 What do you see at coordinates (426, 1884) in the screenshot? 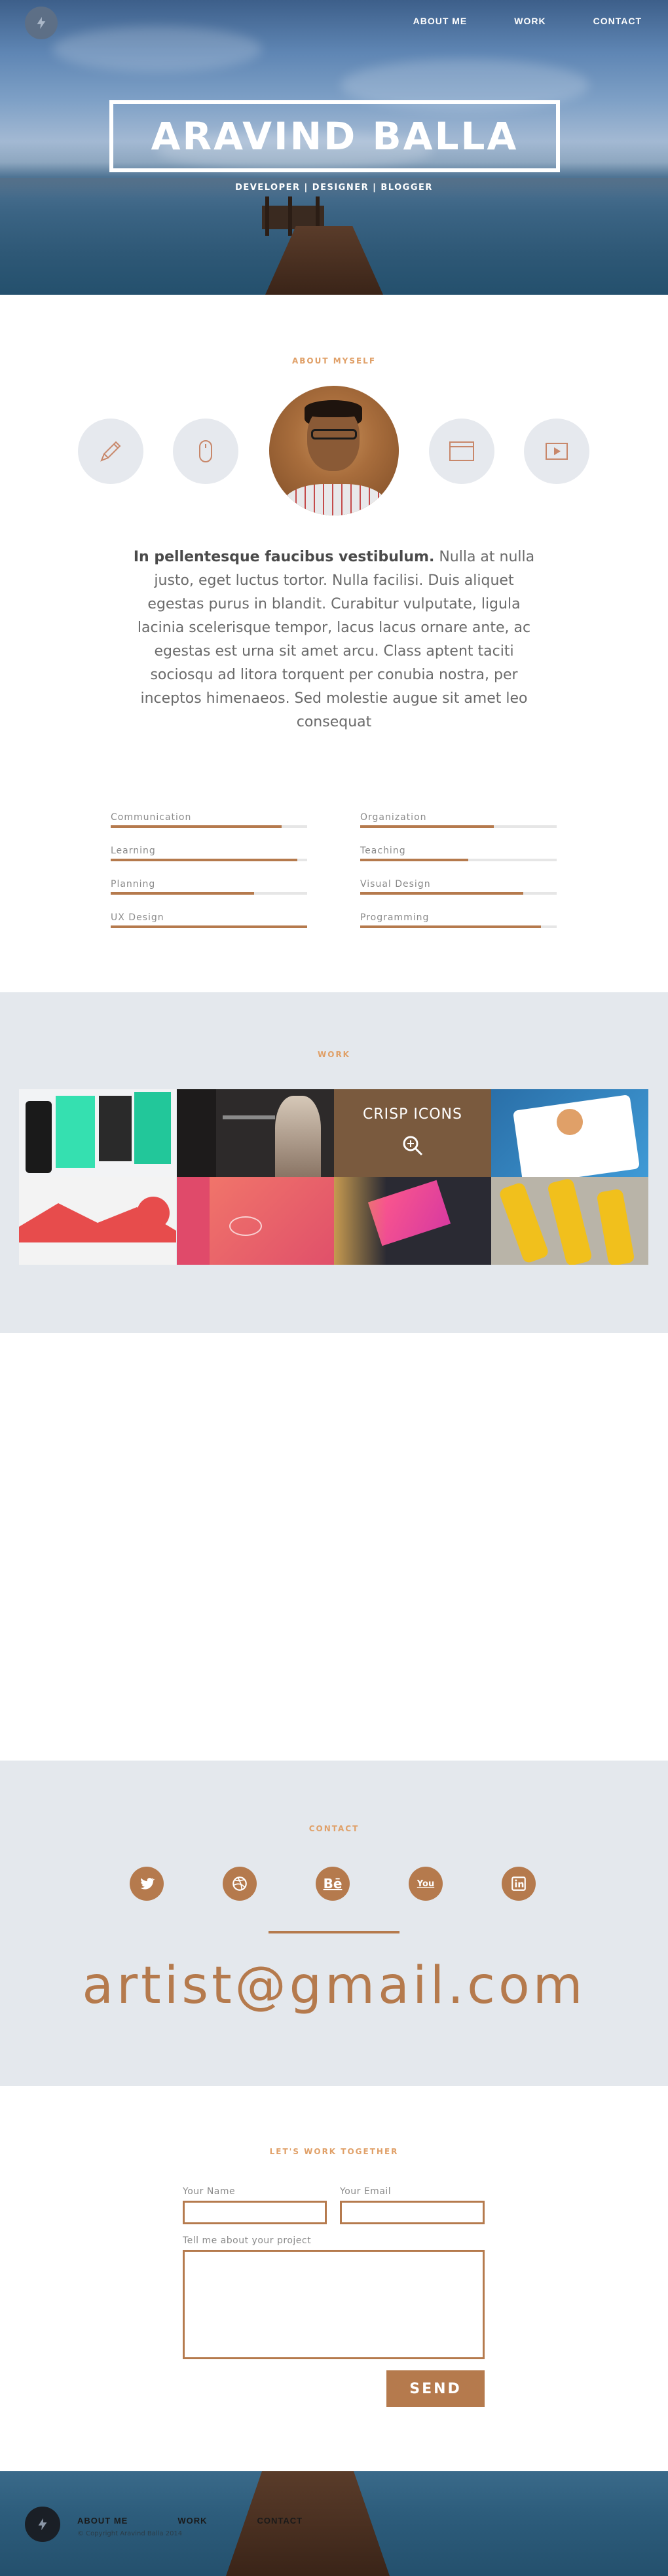
I see `youtube-icon: You` at bounding box center [426, 1884].